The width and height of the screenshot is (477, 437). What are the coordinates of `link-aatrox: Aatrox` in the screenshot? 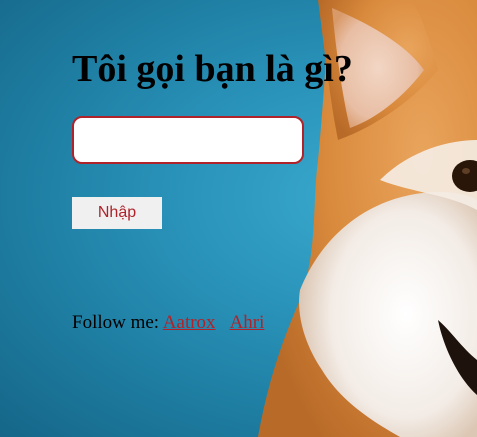 It's located at (189, 322).